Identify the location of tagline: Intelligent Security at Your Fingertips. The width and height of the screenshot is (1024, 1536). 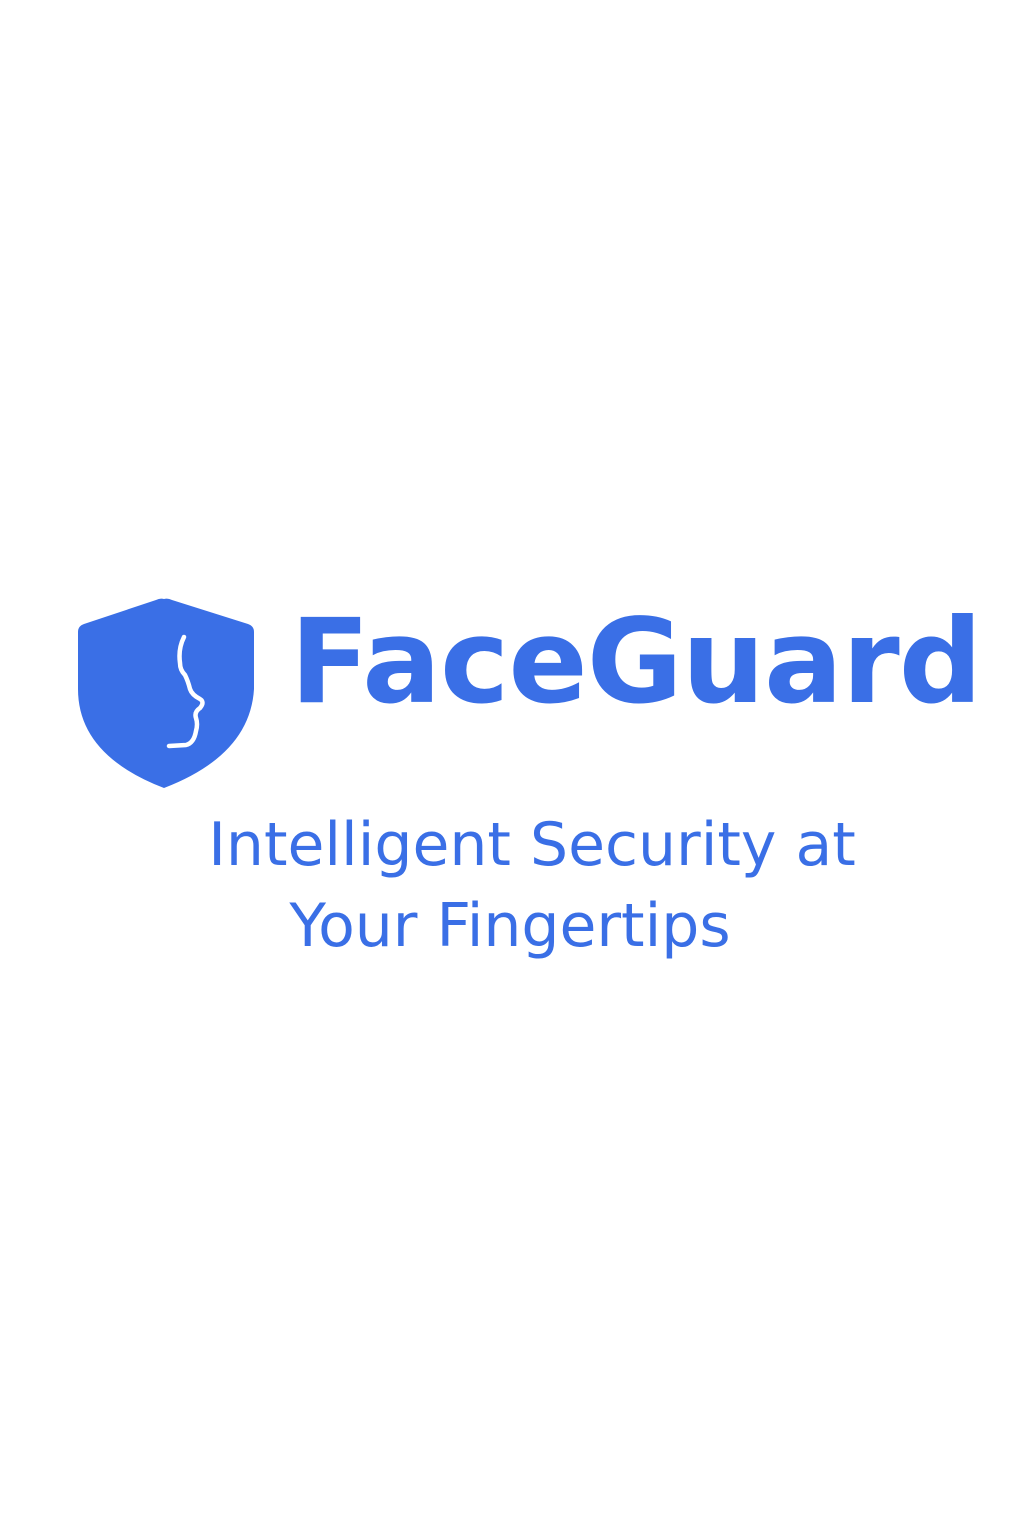
(512, 886).